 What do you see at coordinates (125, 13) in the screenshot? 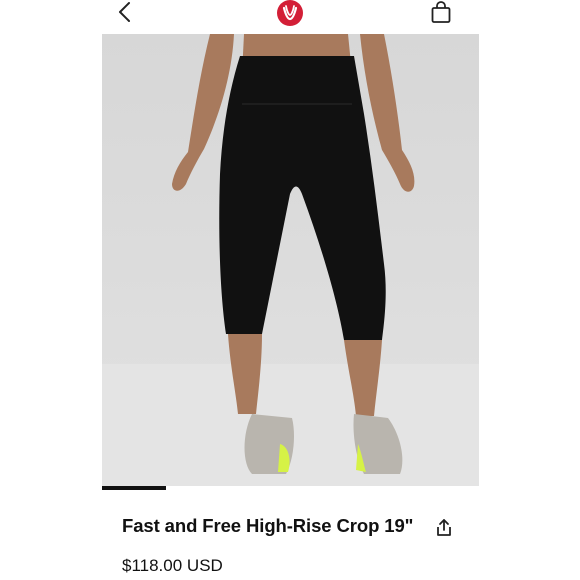
I see `chevron-left-icon` at bounding box center [125, 13].